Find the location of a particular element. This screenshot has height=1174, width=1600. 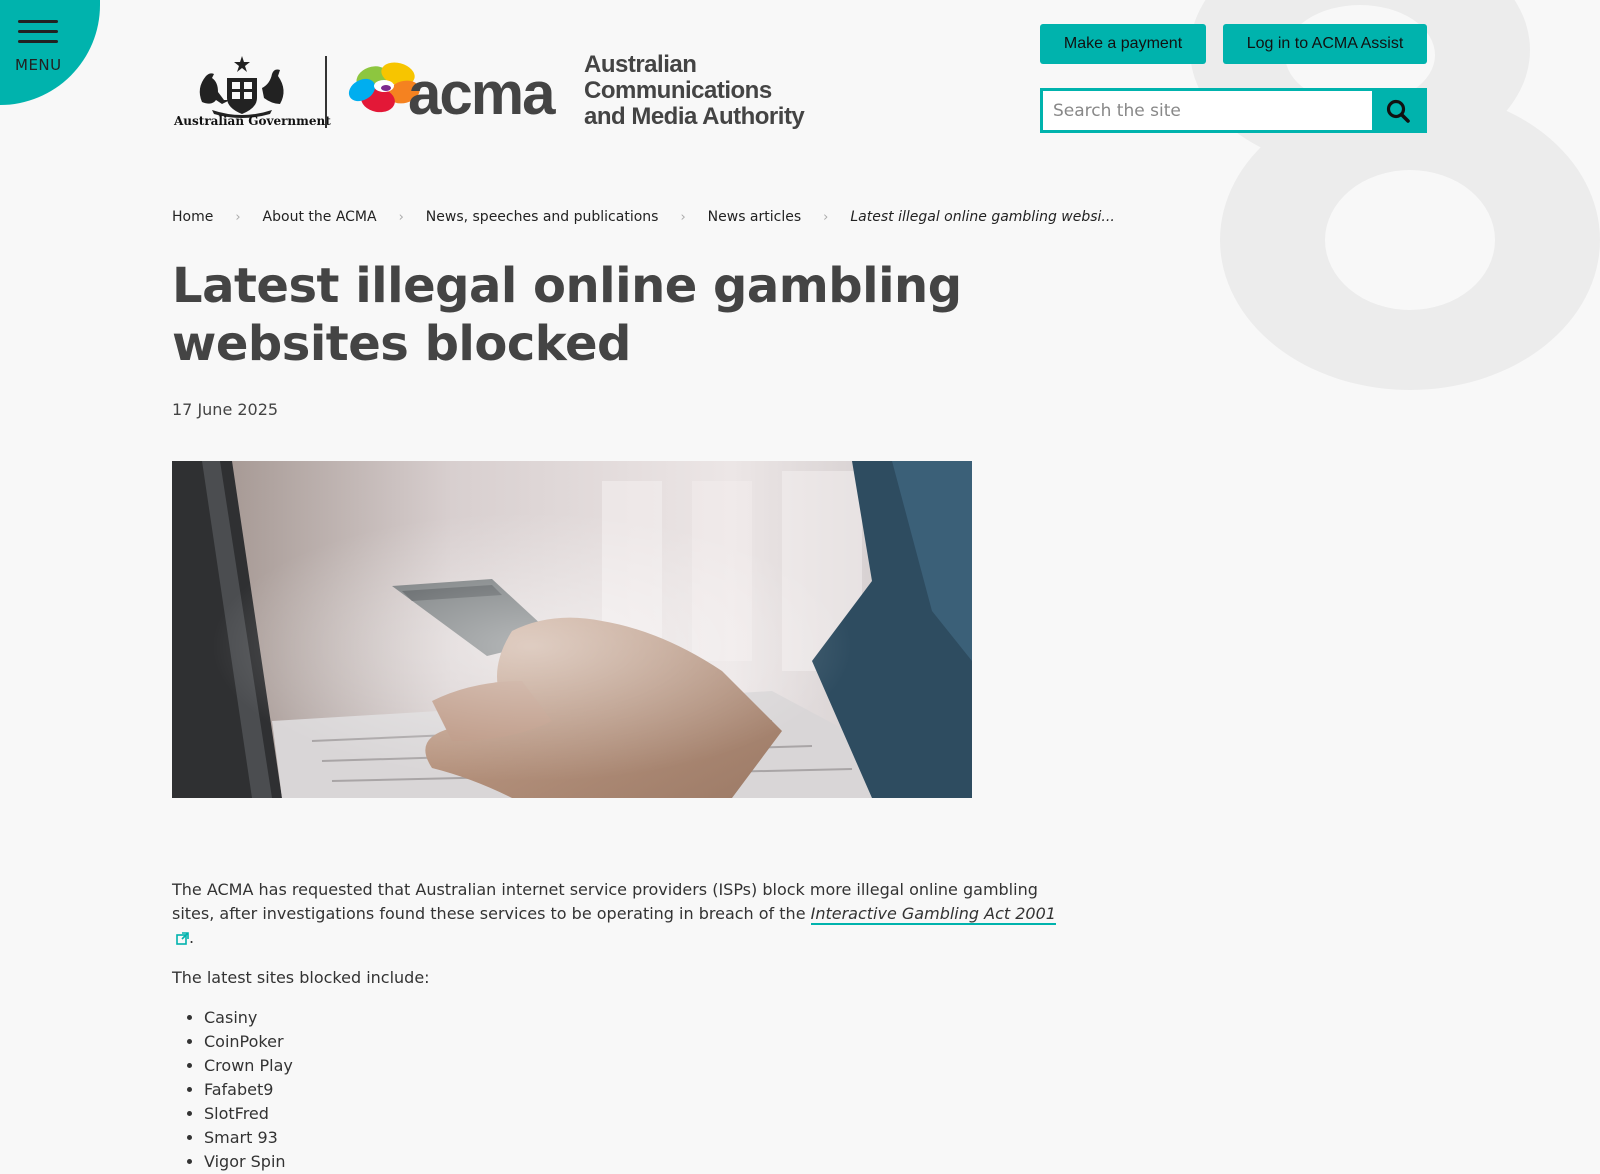

acma-name-line-1: Australian is located at coordinates (640, 64).